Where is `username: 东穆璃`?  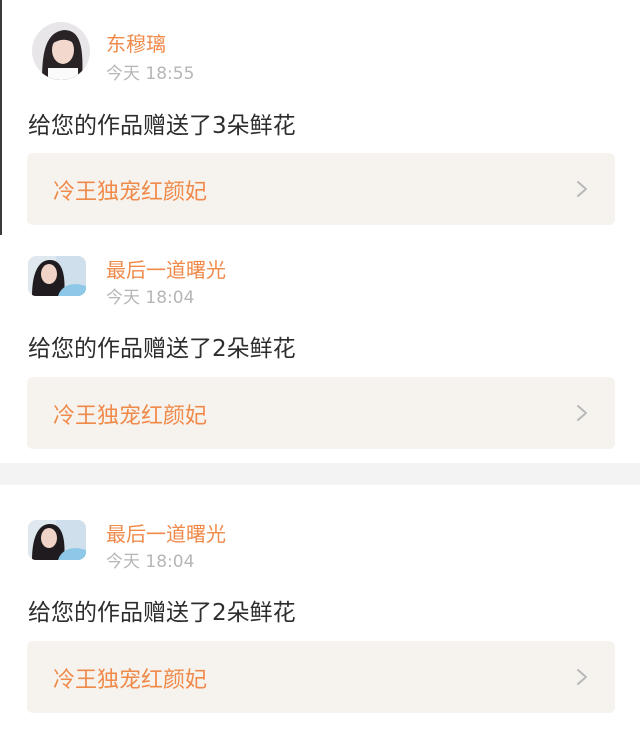 username: 东穆璃 is located at coordinates (136, 42).